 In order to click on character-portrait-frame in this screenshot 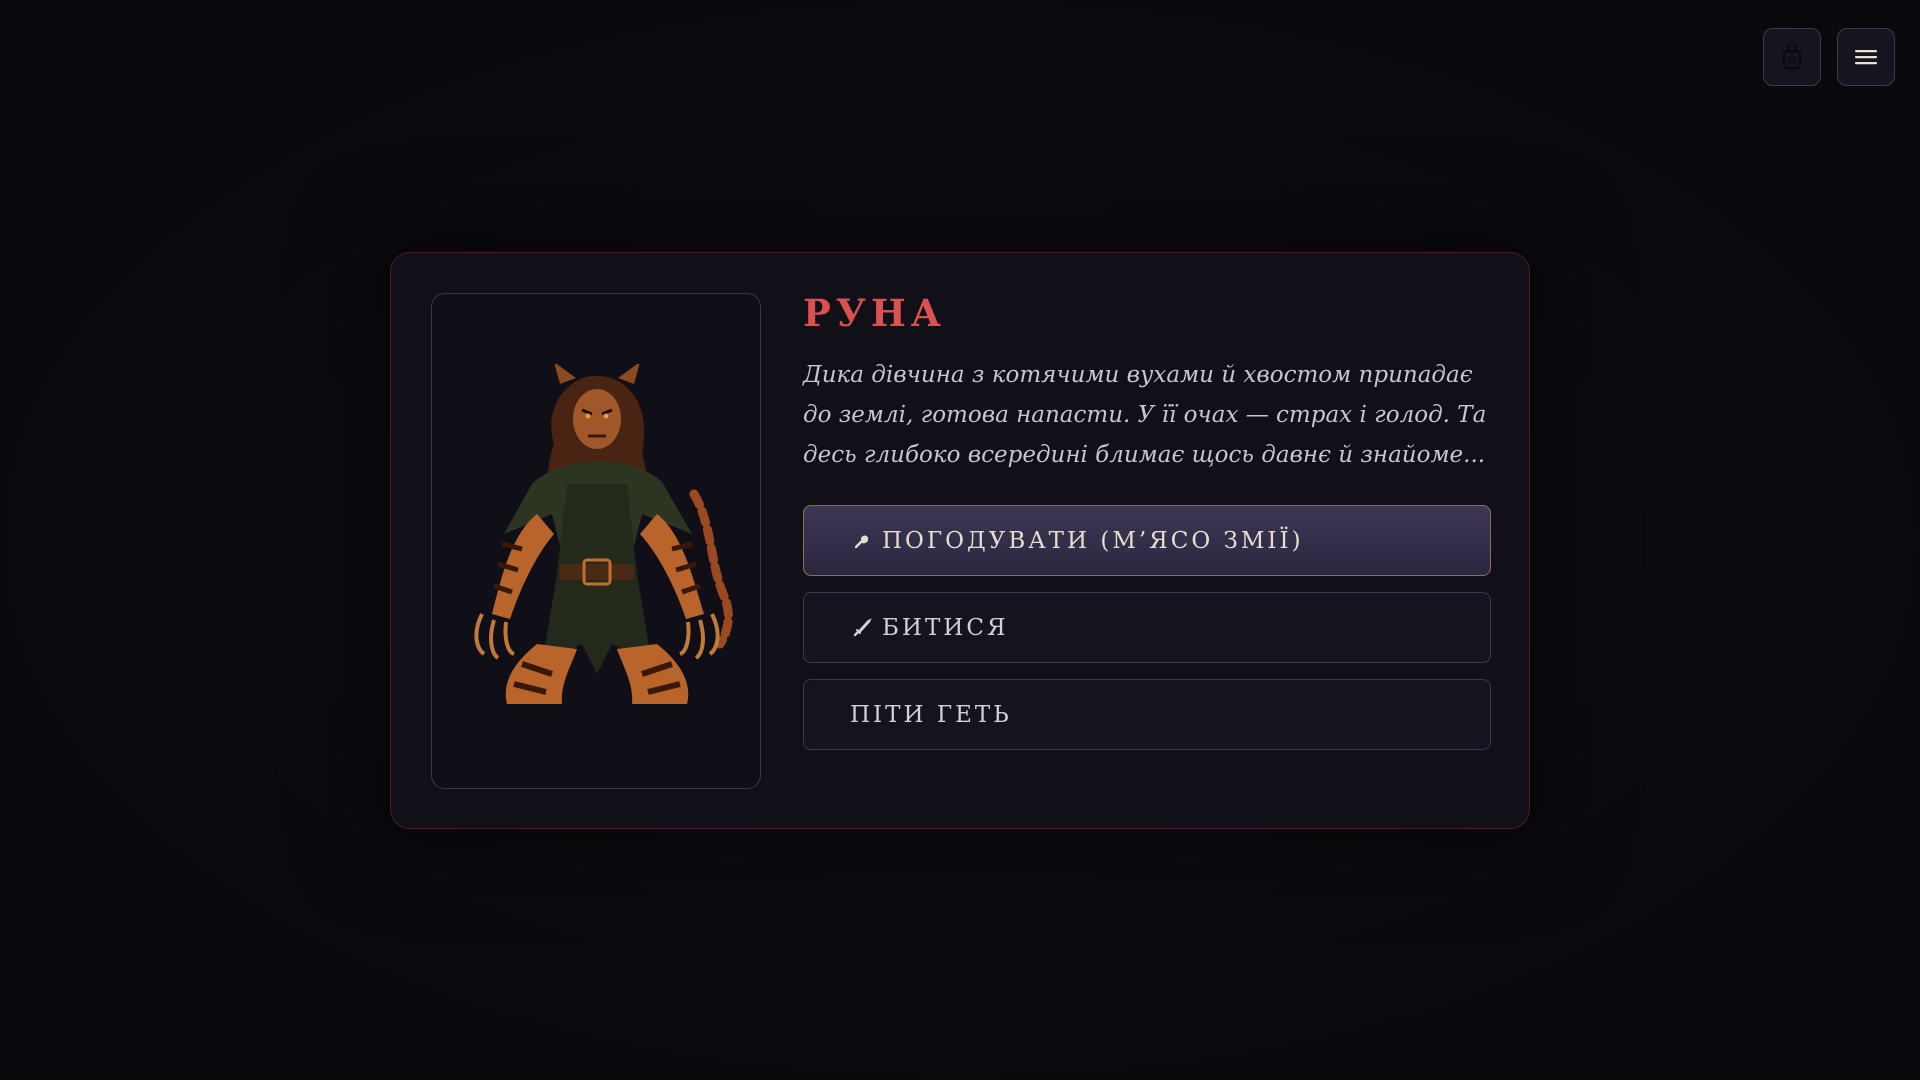, I will do `click(596, 541)`.